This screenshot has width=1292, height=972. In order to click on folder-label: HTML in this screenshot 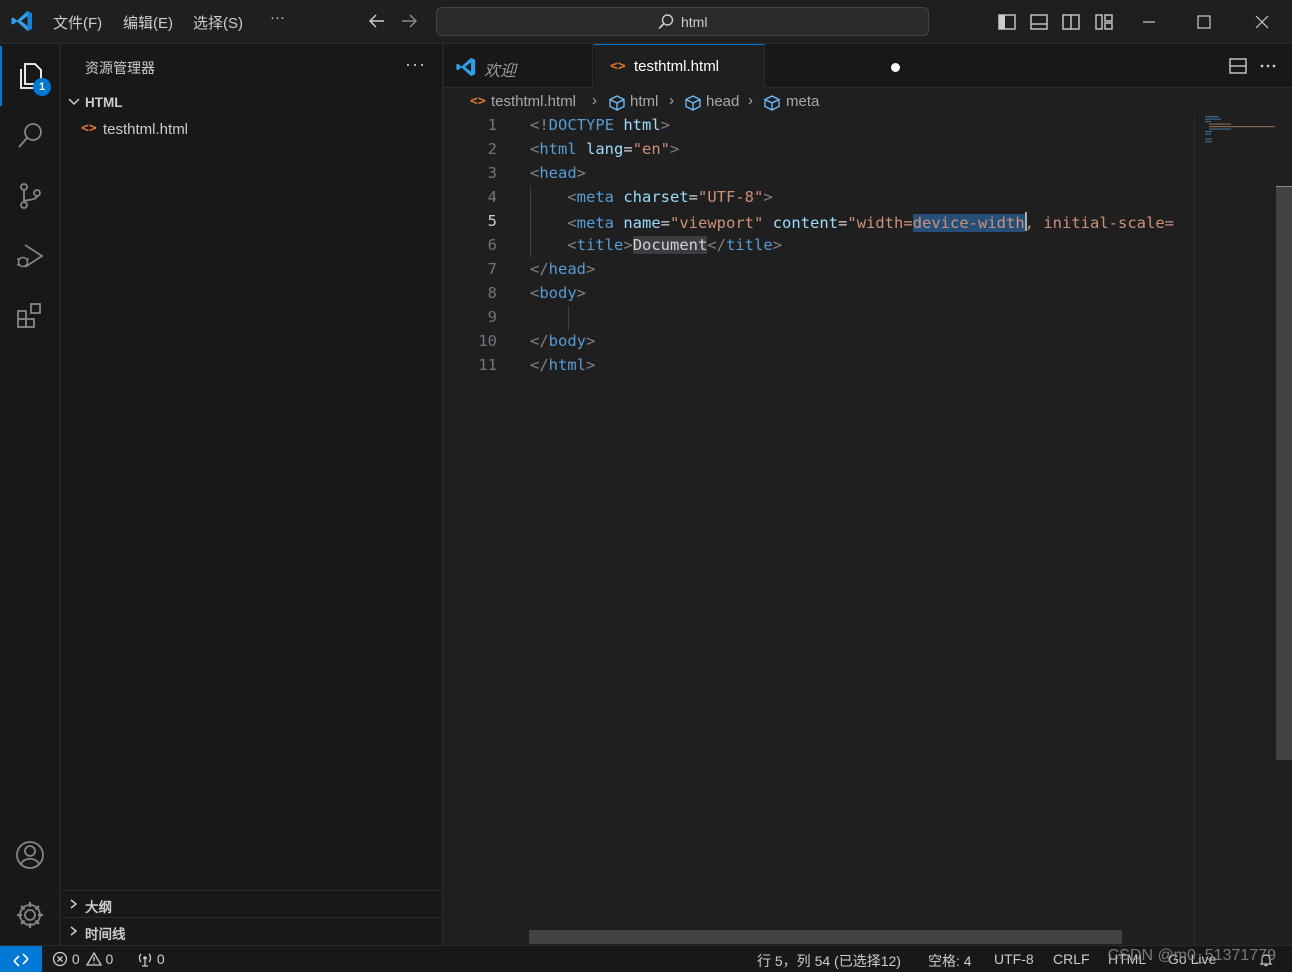, I will do `click(104, 102)`.